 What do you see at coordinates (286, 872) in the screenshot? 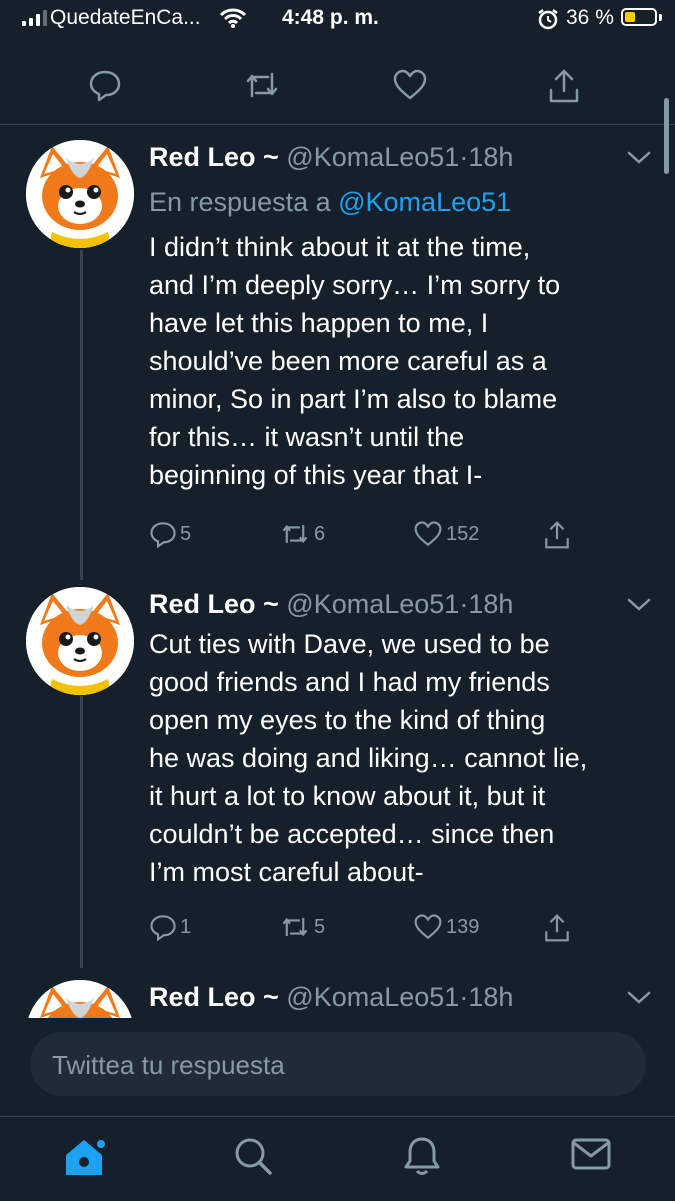
I see `tweet-text-line: I’m most careful about-` at bounding box center [286, 872].